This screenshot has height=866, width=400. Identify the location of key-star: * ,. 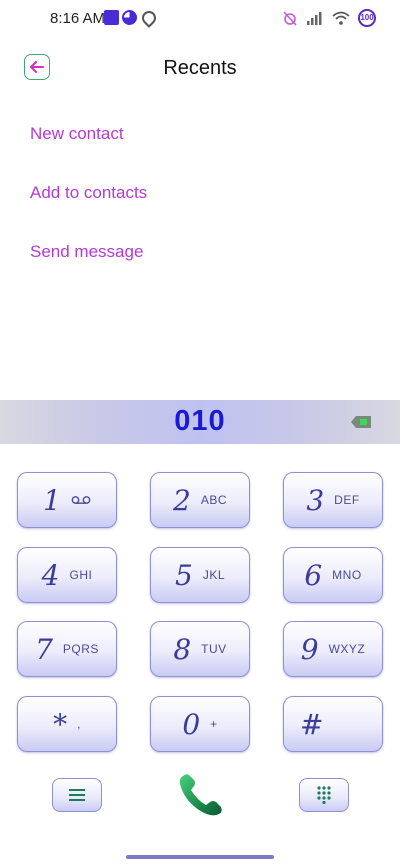
(67, 724).